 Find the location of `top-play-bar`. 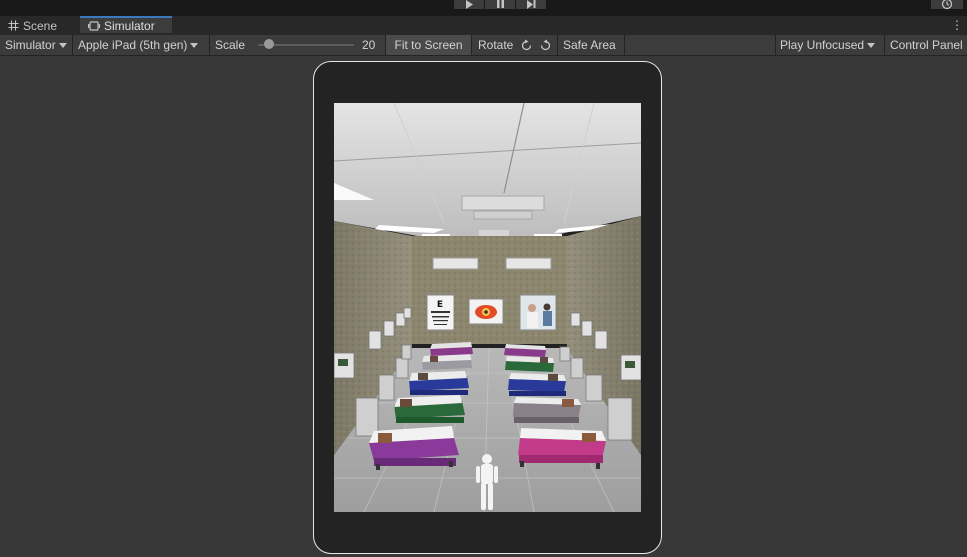

top-play-bar is located at coordinates (483, 8).